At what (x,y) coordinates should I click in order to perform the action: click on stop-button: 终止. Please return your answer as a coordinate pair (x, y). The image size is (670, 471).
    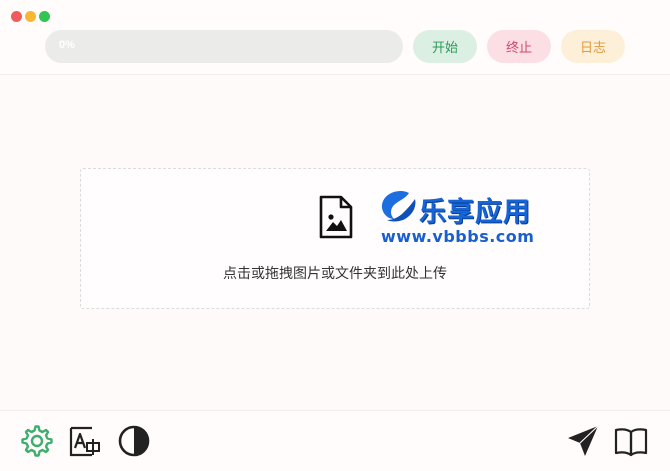
    Looking at the image, I should click on (519, 46).